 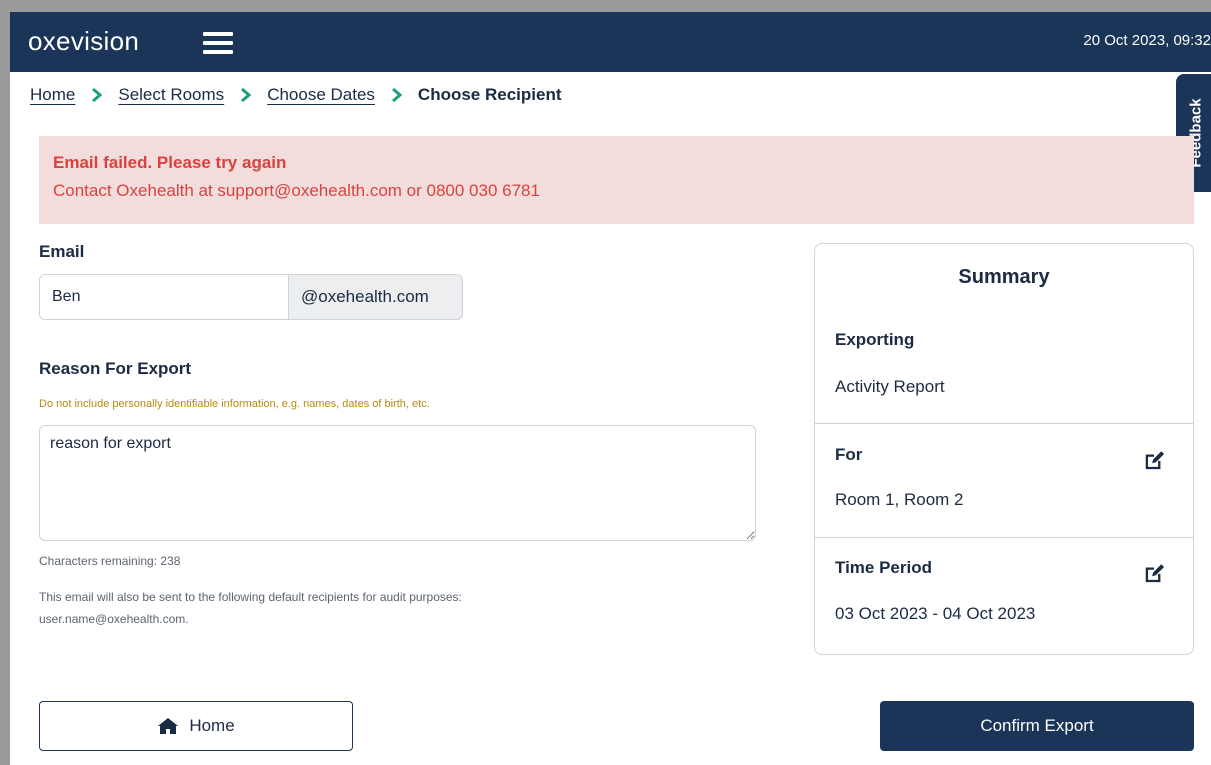 I want to click on top-bar: oxevision 20 Oct 2023, 09:32, so click(x=610, y=42).